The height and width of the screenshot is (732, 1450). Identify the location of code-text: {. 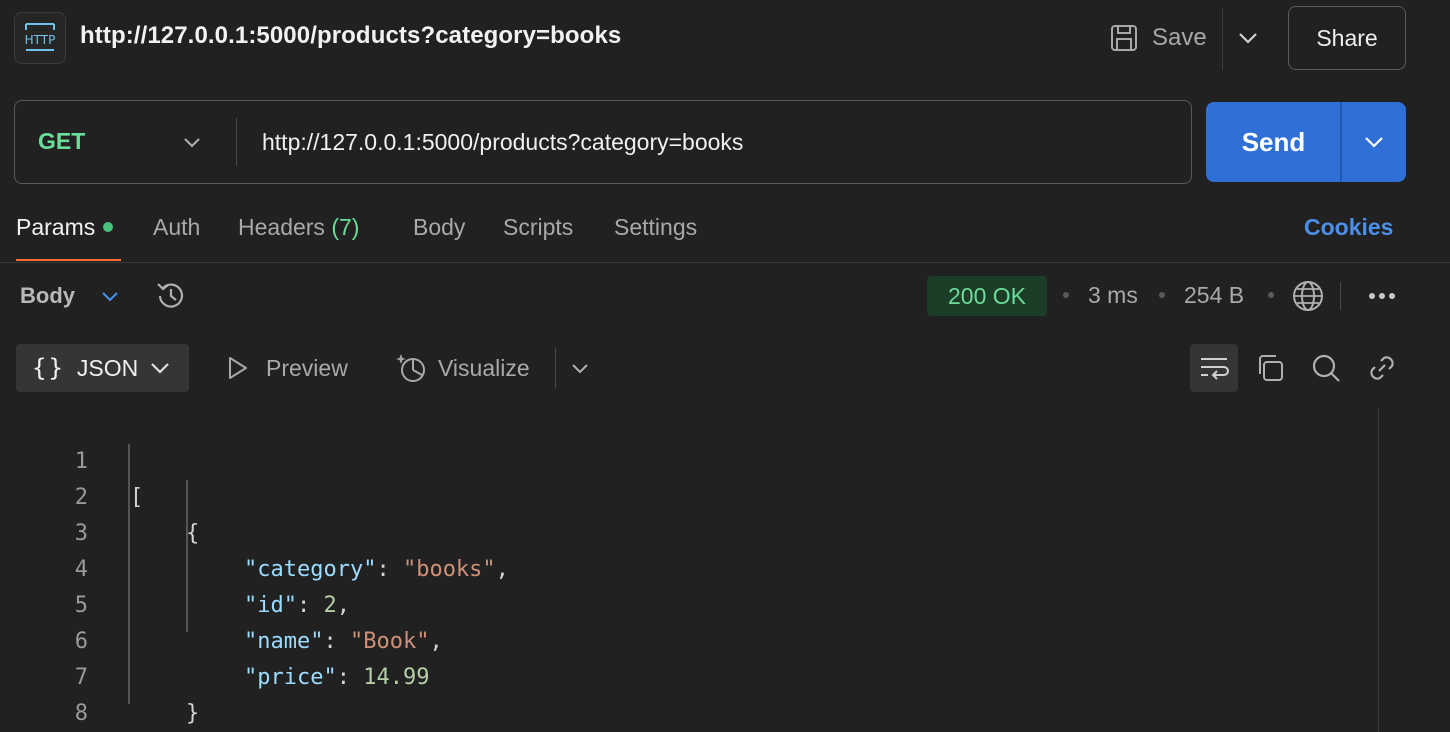
(193, 533).